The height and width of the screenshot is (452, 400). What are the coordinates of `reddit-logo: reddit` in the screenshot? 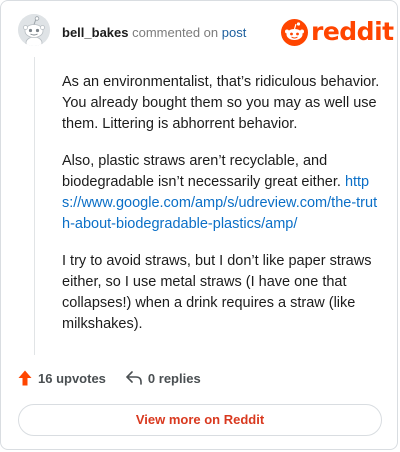 It's located at (337, 32).